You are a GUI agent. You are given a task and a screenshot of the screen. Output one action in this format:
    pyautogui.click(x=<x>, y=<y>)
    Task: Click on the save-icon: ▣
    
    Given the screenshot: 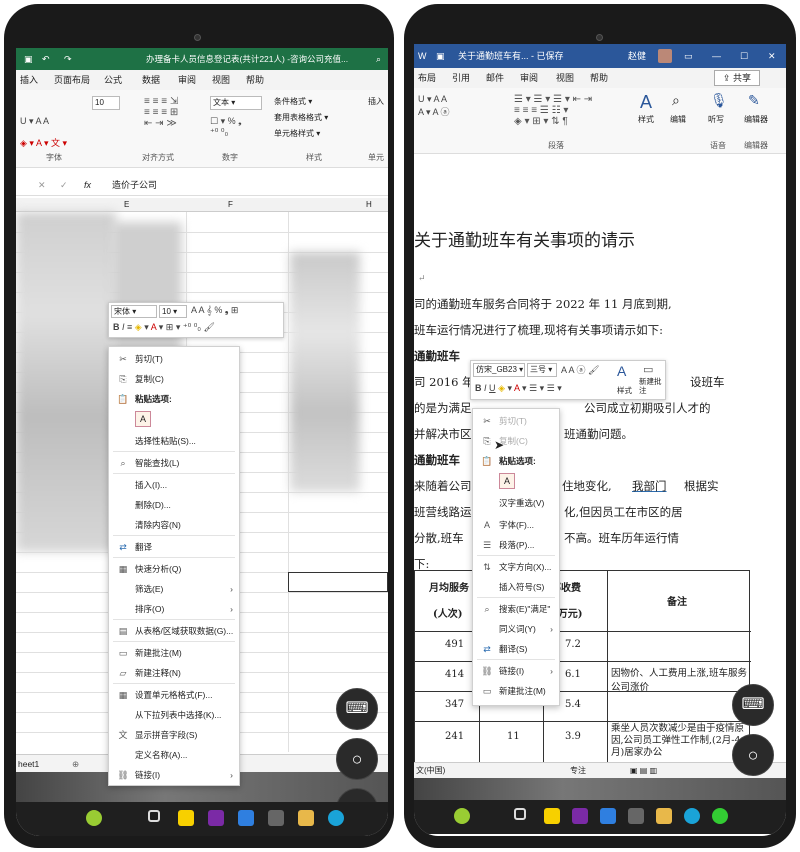 What is the action you would take?
    pyautogui.click(x=440, y=56)
    